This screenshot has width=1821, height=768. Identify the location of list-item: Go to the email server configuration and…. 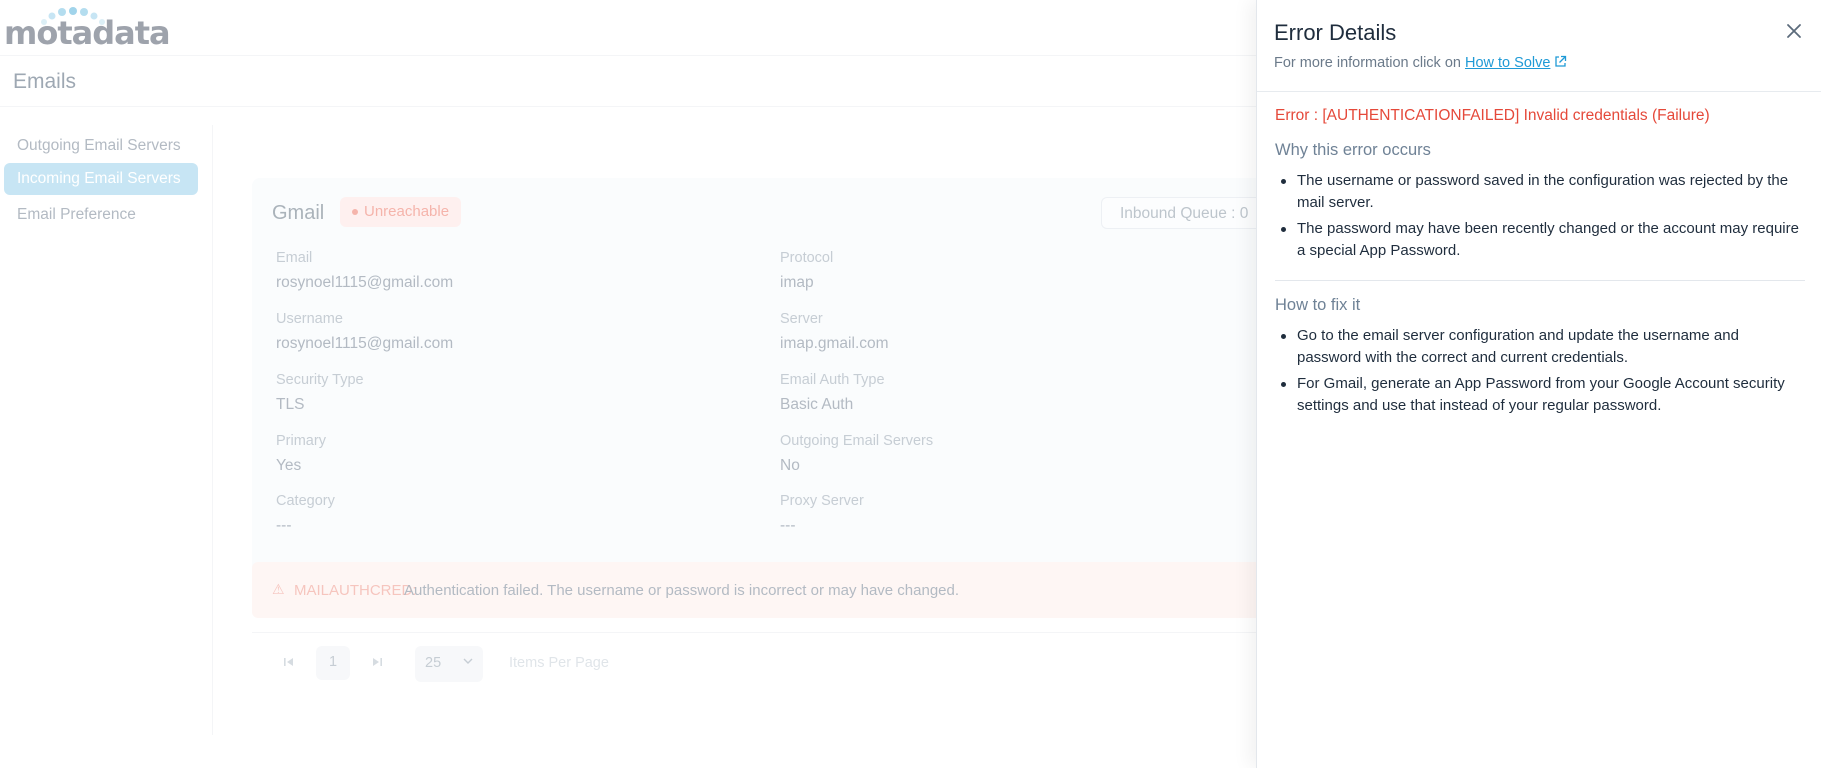
(1541, 347).